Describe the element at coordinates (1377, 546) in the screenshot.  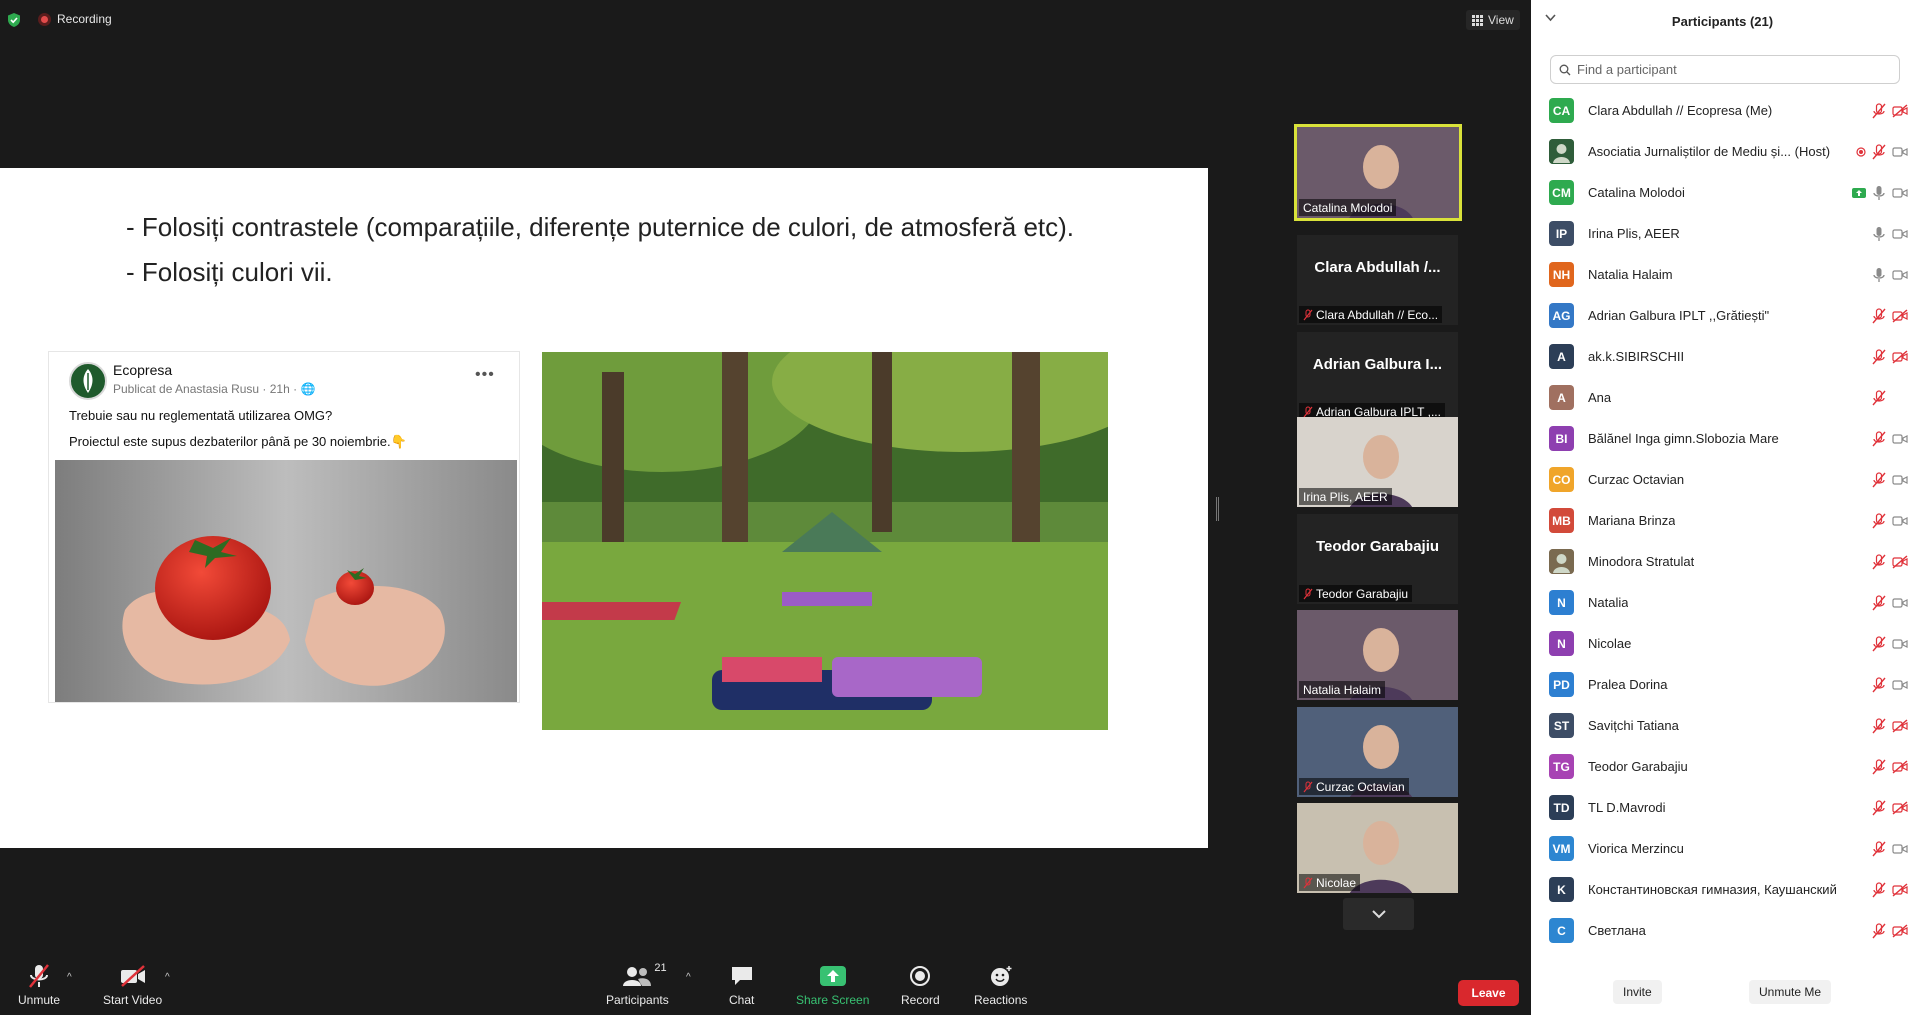
I see `participant-display-name: Teodor Garabajiu` at that location.